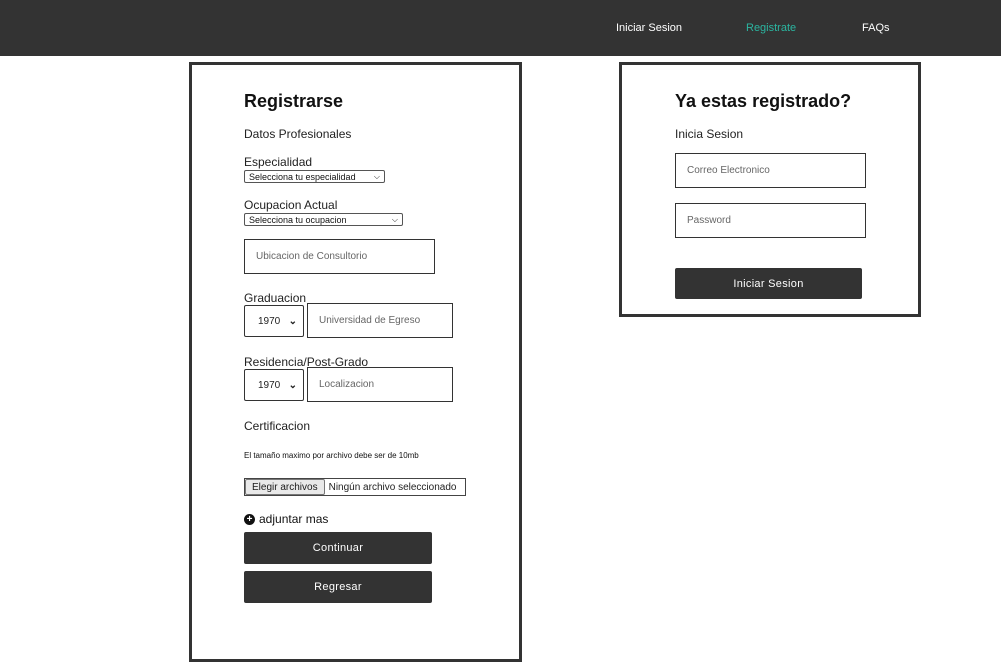 The image size is (1001, 662). What do you see at coordinates (709, 134) in the screenshot?
I see `login-subtitle: Inicia Sesion` at bounding box center [709, 134].